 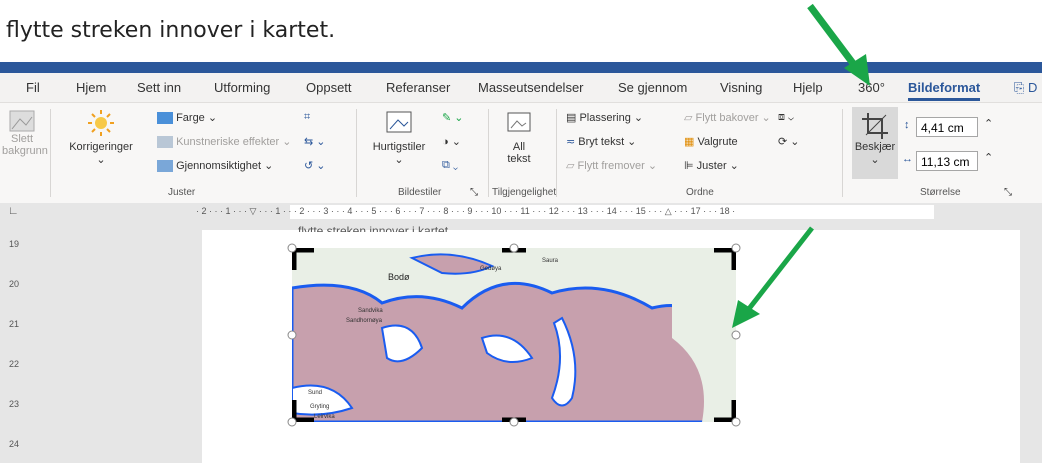 What do you see at coordinates (689, 166) in the screenshot?
I see `align-icon: ⊫` at bounding box center [689, 166].